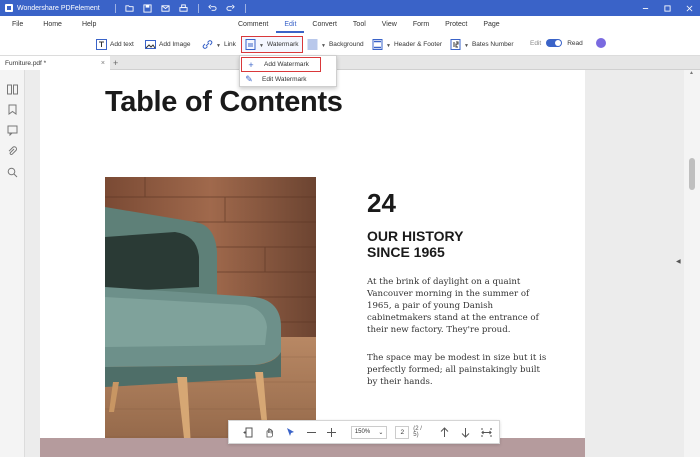  I want to click on menu-left-group: File Home Help, so click(52, 24).